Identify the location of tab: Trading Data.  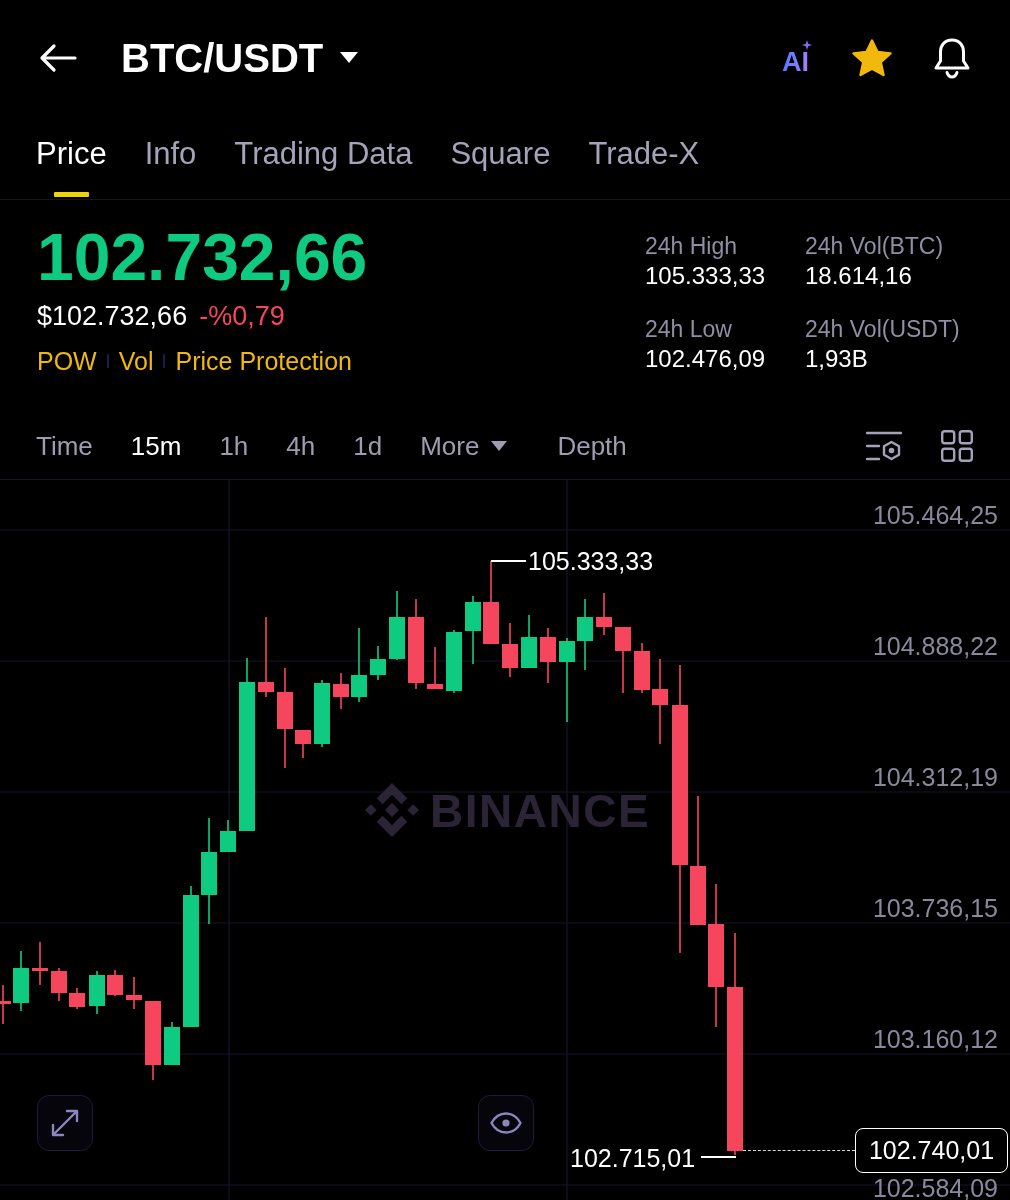
(323, 157).